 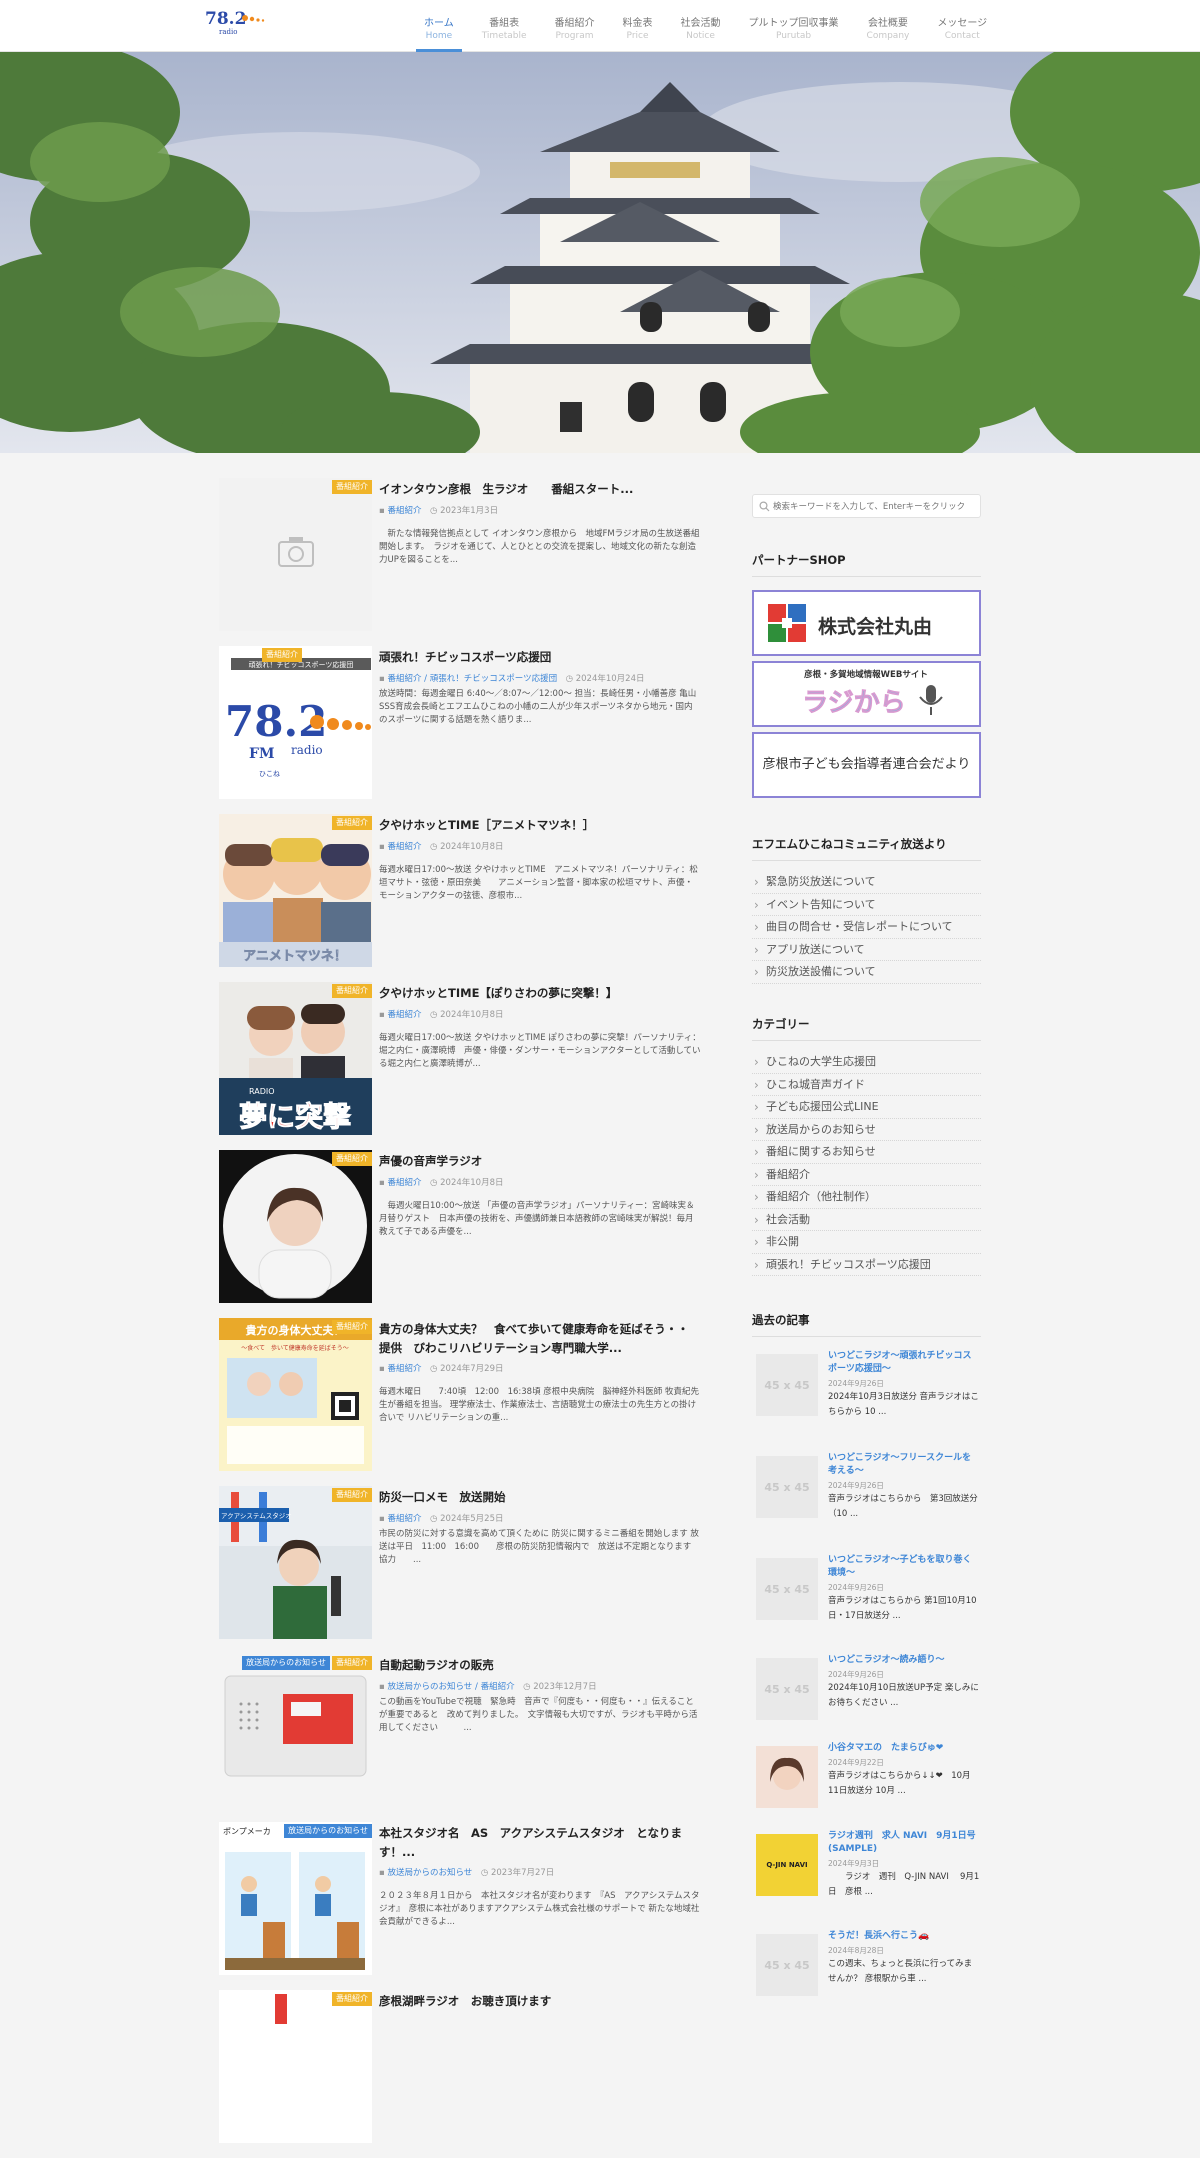 What do you see at coordinates (236, 21) in the screenshot?
I see `site-logo: 78.2 radio` at bounding box center [236, 21].